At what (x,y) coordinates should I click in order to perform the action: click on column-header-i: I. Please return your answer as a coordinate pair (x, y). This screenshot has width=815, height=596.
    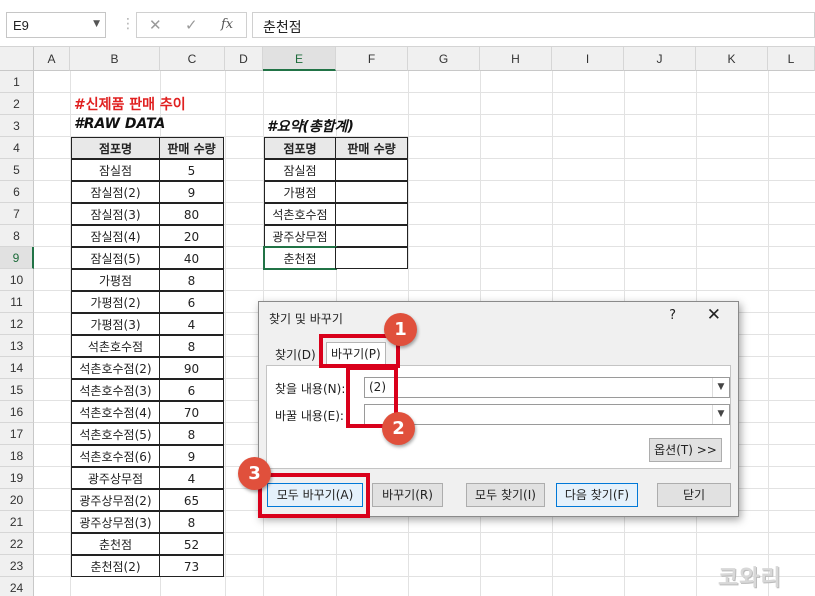
    Looking at the image, I should click on (588, 59).